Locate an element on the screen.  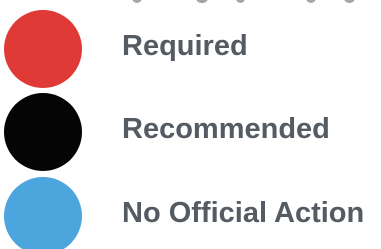
red-circle-icon is located at coordinates (43, 49).